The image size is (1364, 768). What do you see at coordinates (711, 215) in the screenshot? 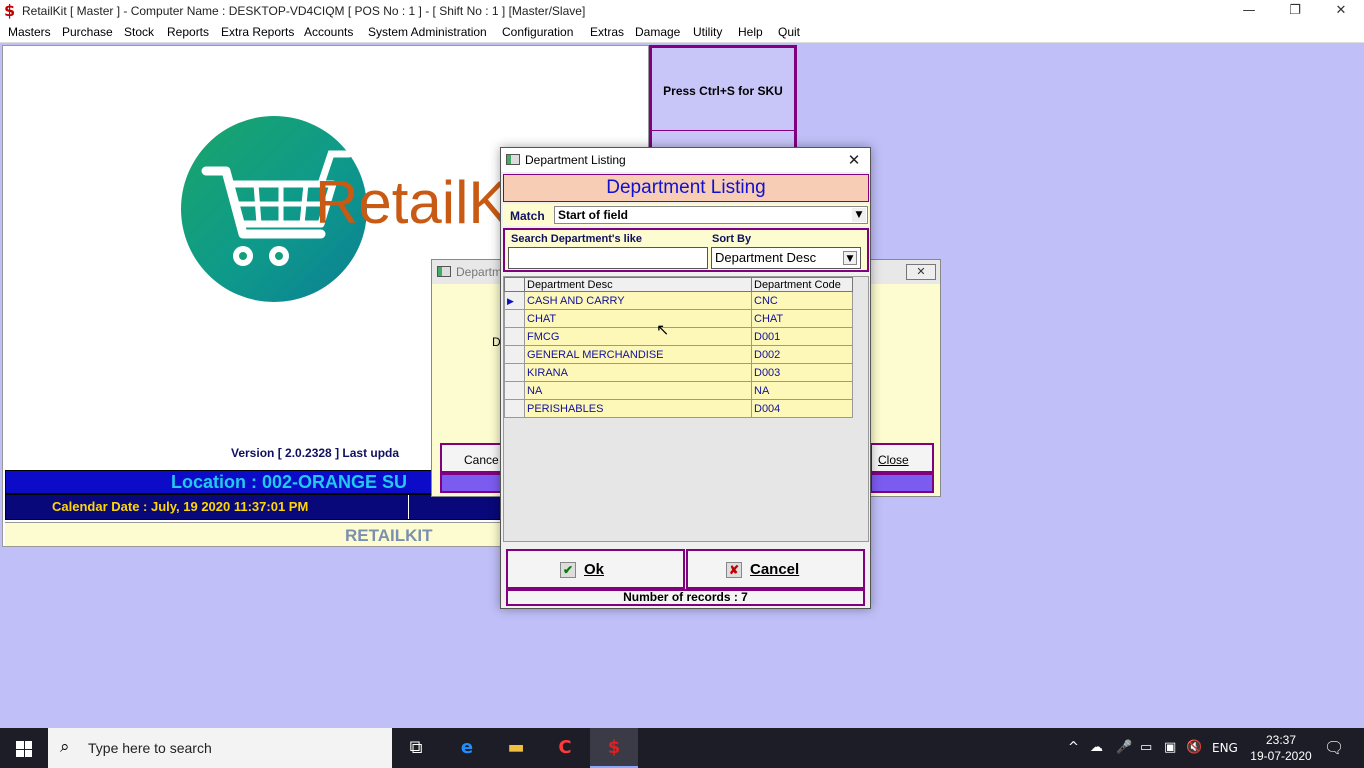
I see `match-select: Start of field ▼` at bounding box center [711, 215].